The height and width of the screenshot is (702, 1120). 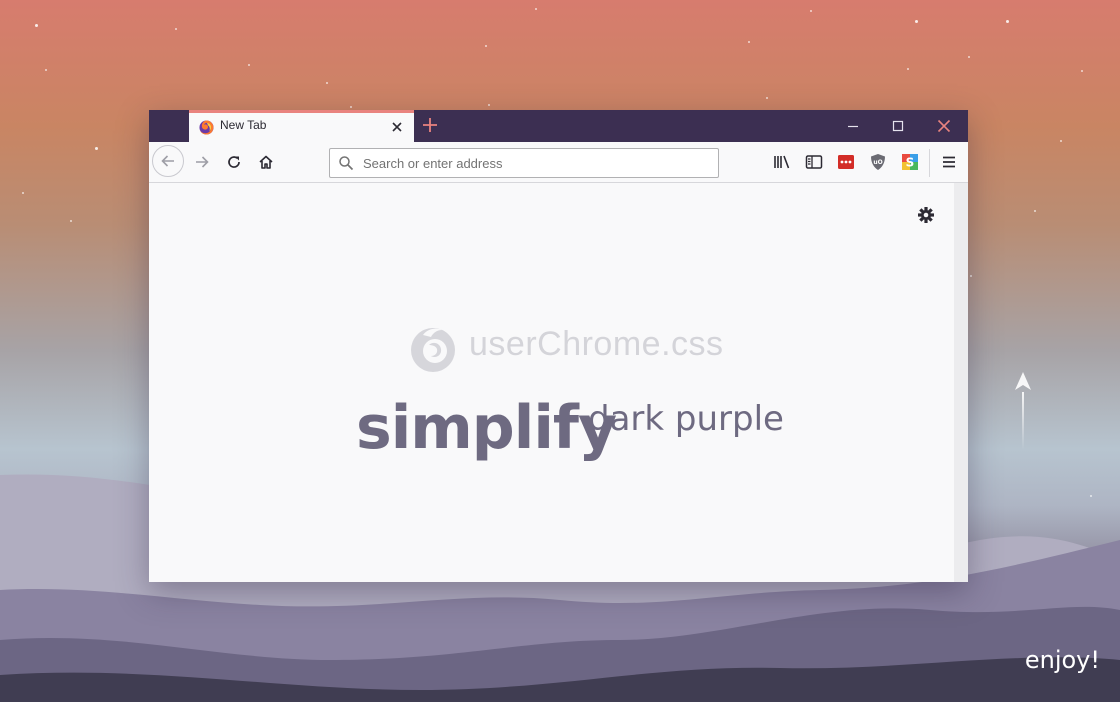 I want to click on forward-arrow-icon, so click(x=202, y=162).